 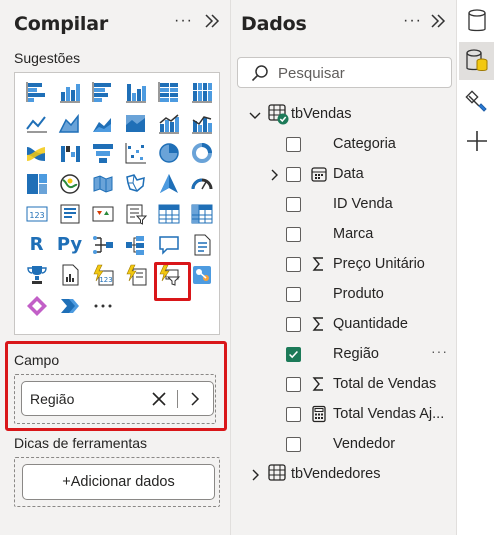 What do you see at coordinates (135, 275) in the screenshot?
I see `visual-power-automate-button` at bounding box center [135, 275].